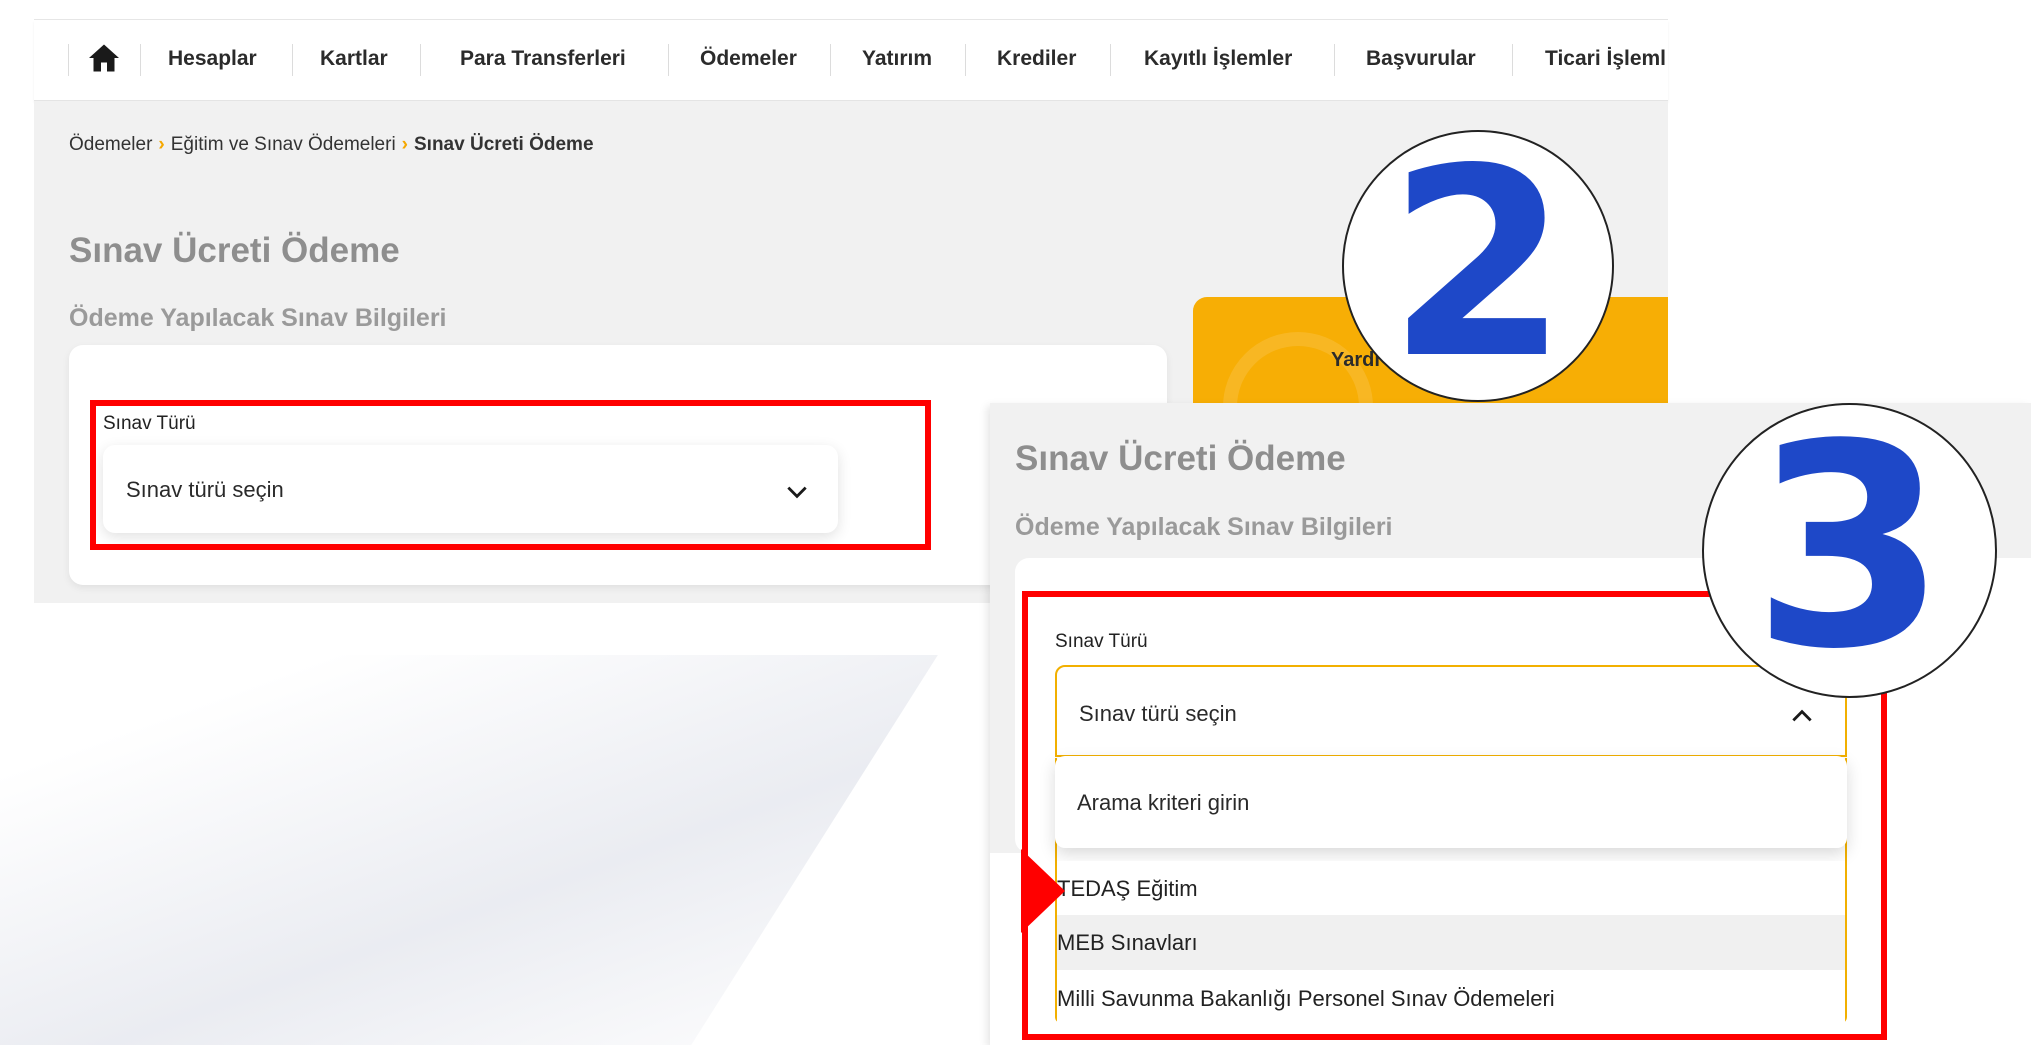 The image size is (2031, 1045). Describe the element at coordinates (1421, 59) in the screenshot. I see `nav-item-basvurular: Başvurular` at that location.